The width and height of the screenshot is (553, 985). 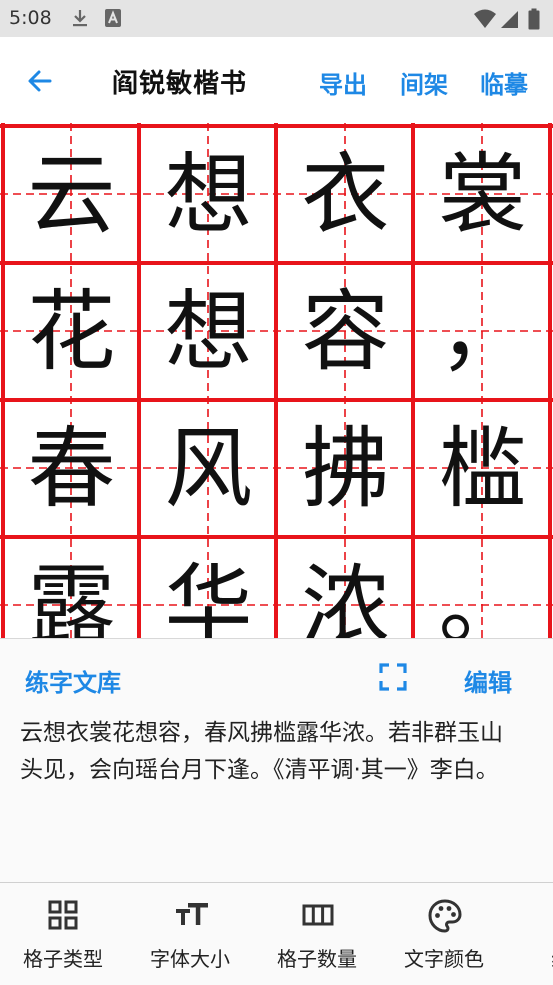 What do you see at coordinates (509, 19) in the screenshot?
I see `signal-icon` at bounding box center [509, 19].